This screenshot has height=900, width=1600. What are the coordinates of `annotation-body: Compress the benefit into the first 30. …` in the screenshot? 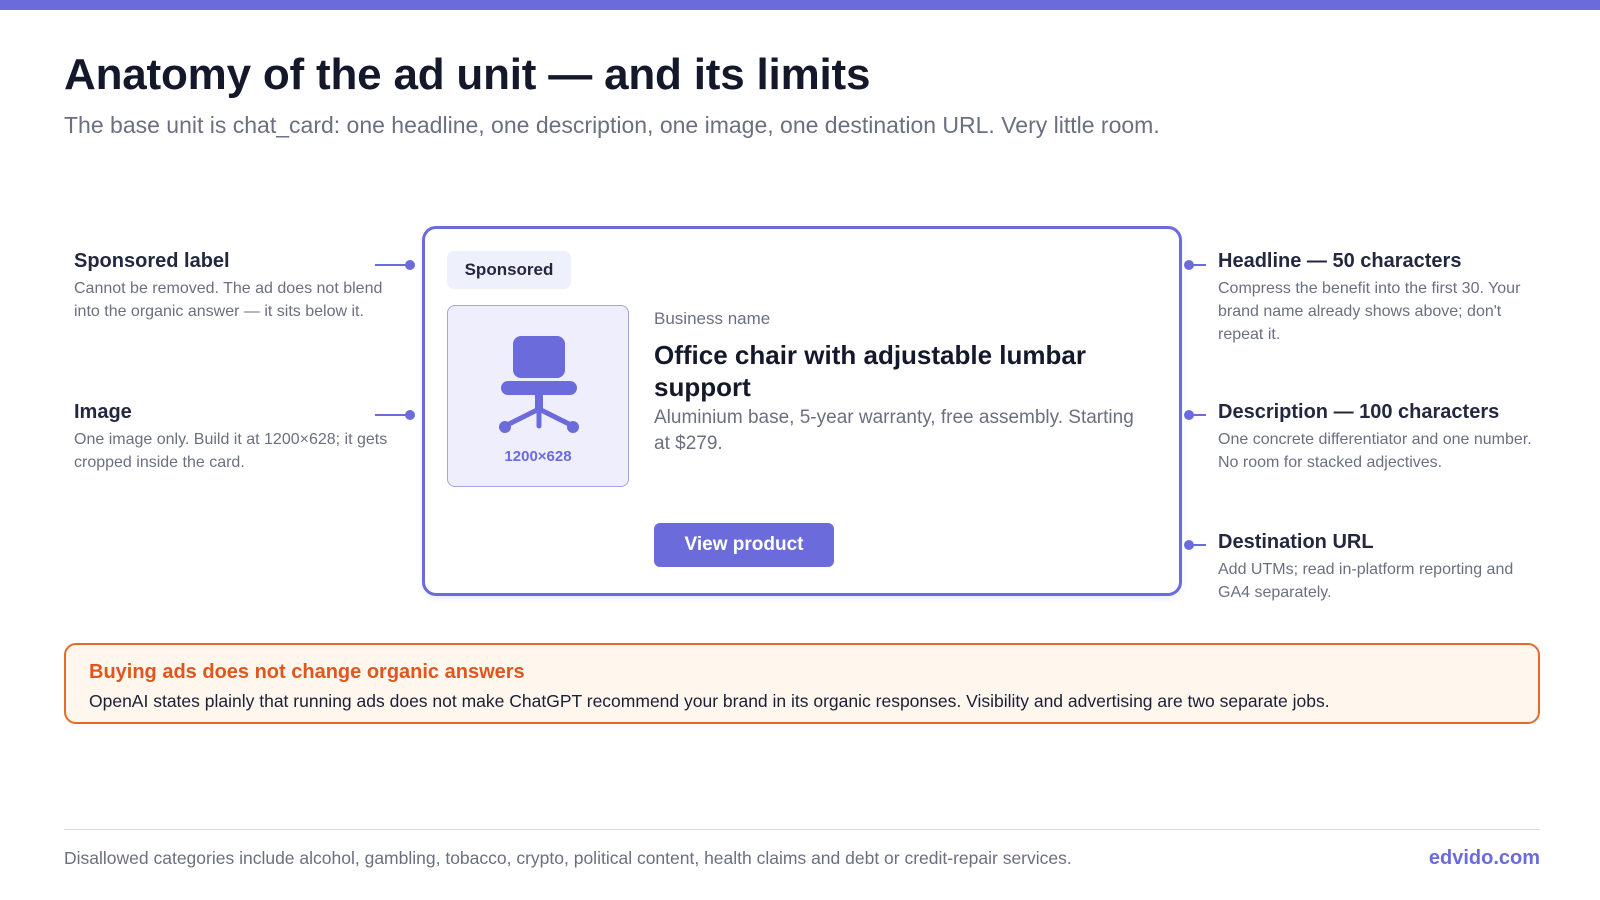 It's located at (1369, 311).